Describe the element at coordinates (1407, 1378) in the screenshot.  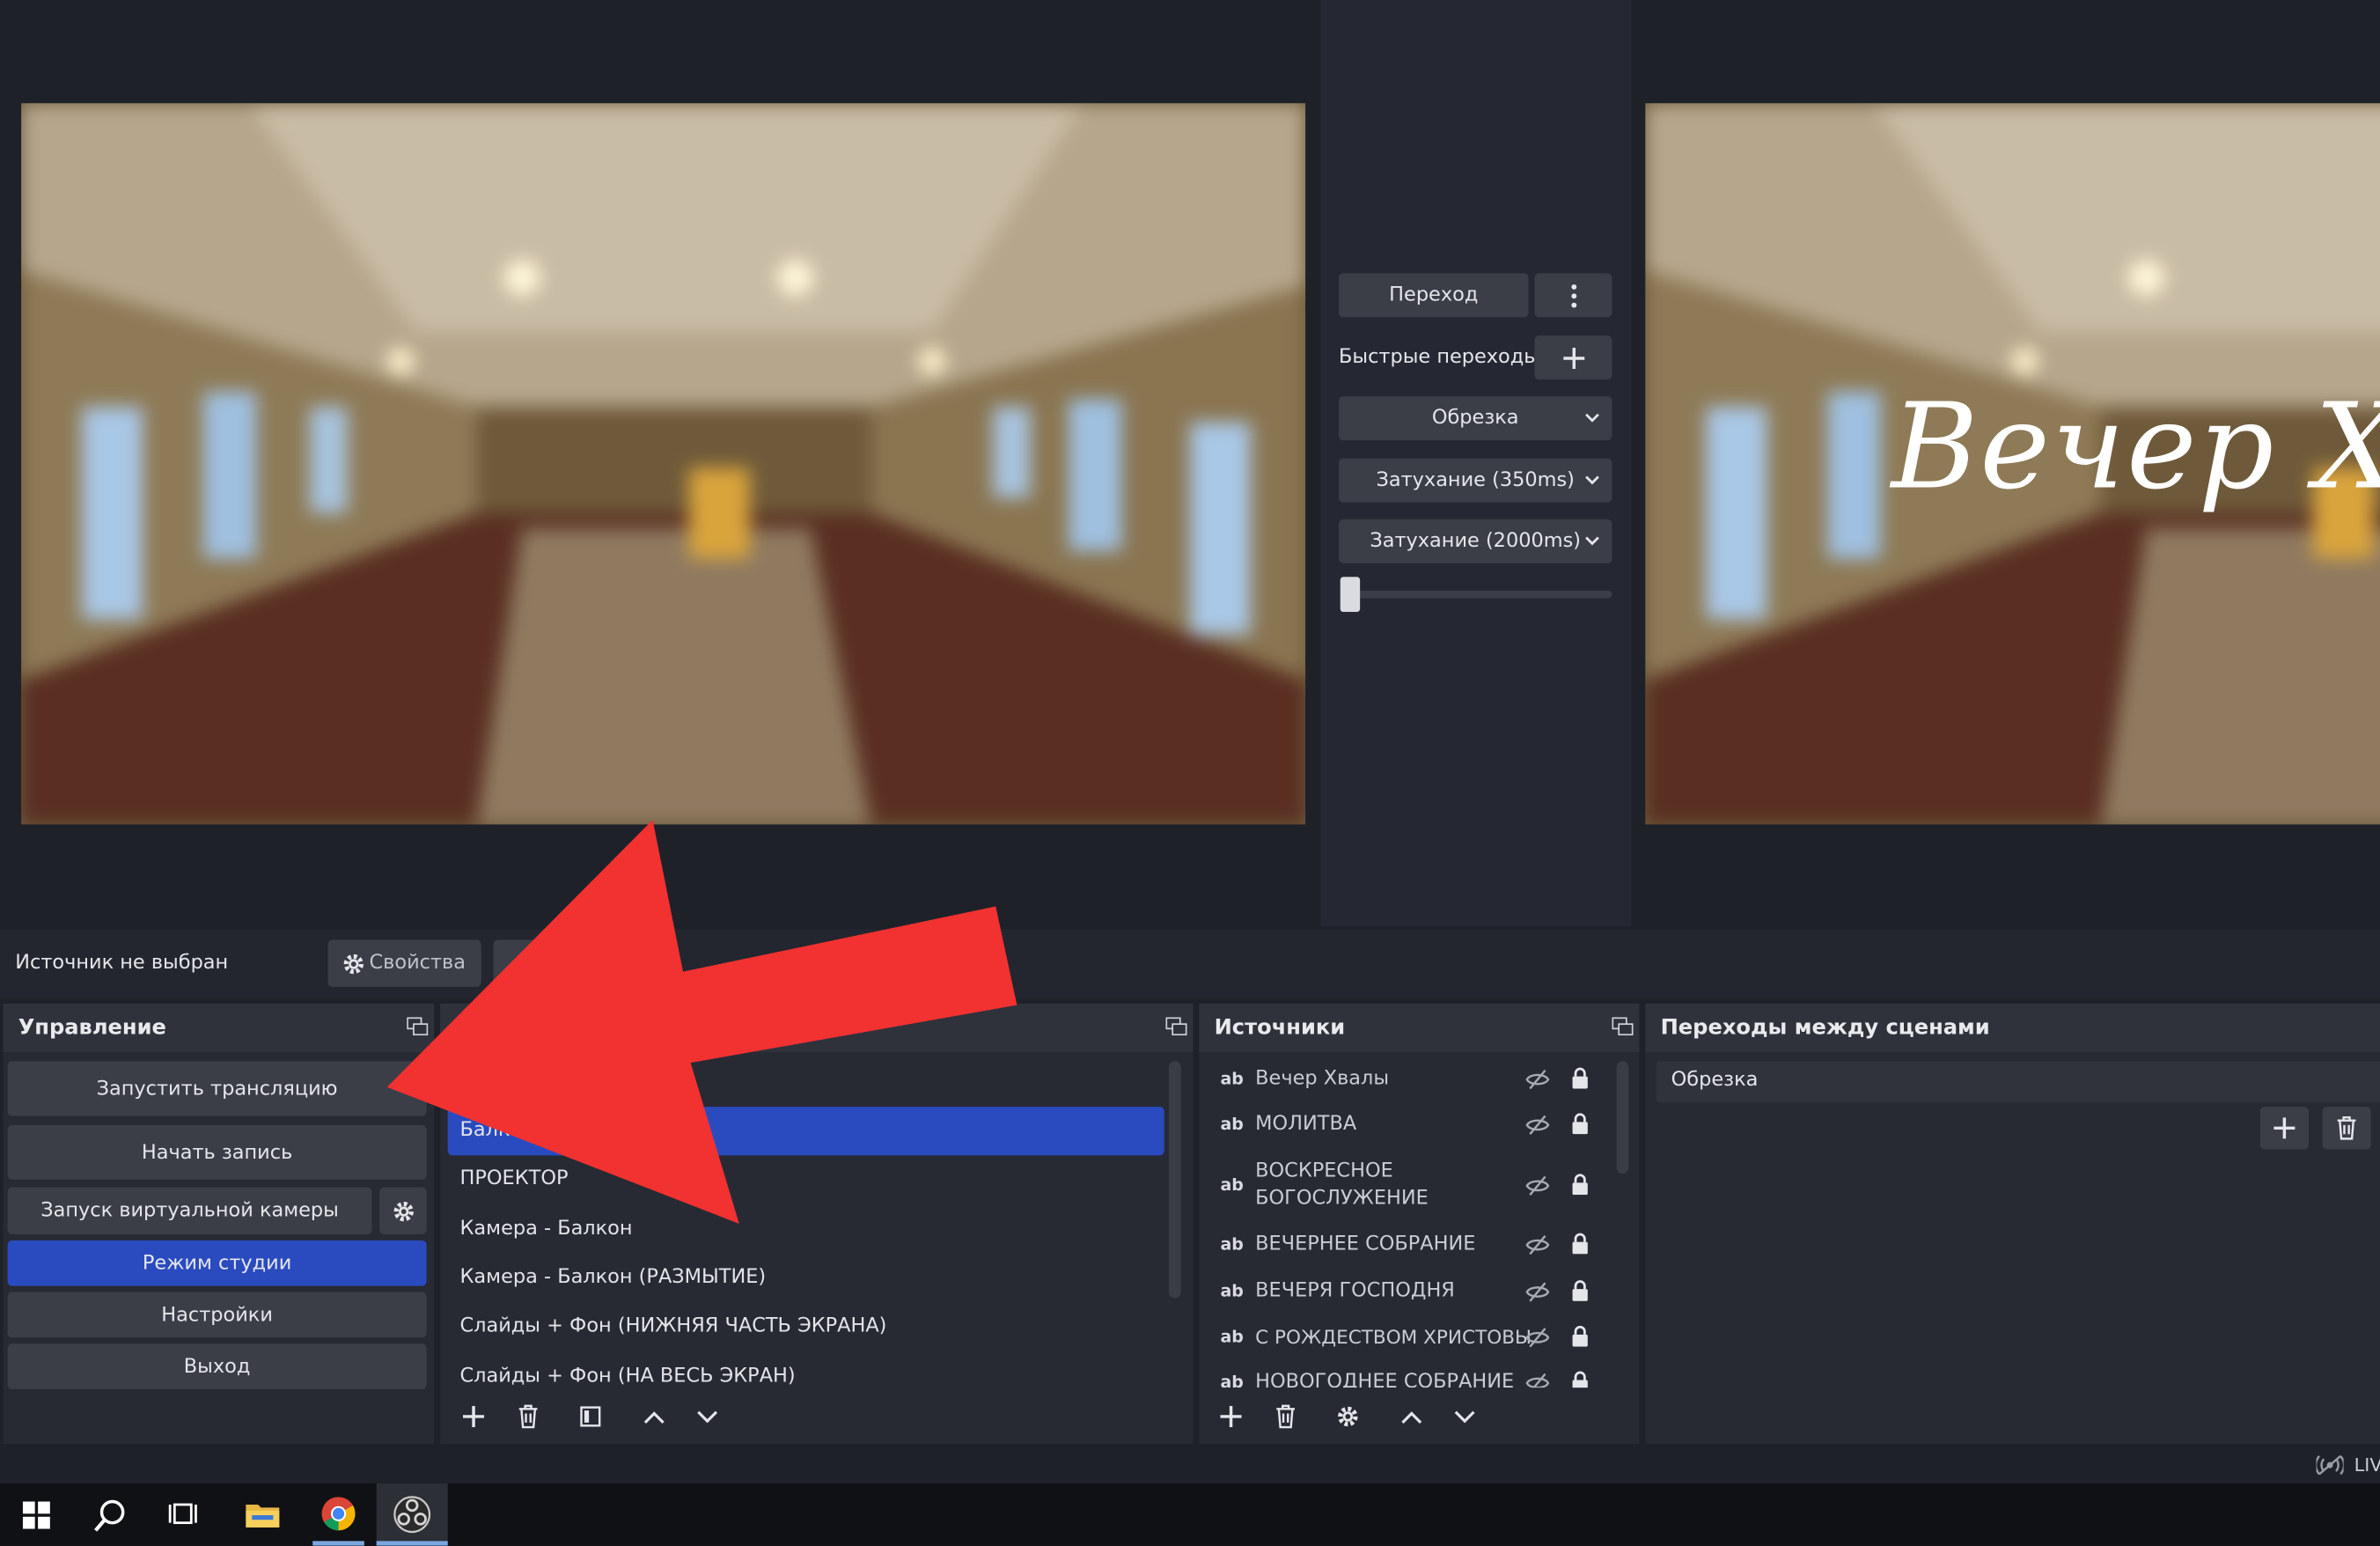
I see `source-item: ab НОВОГОДНЕЕ СОБРАНИЕ` at that location.